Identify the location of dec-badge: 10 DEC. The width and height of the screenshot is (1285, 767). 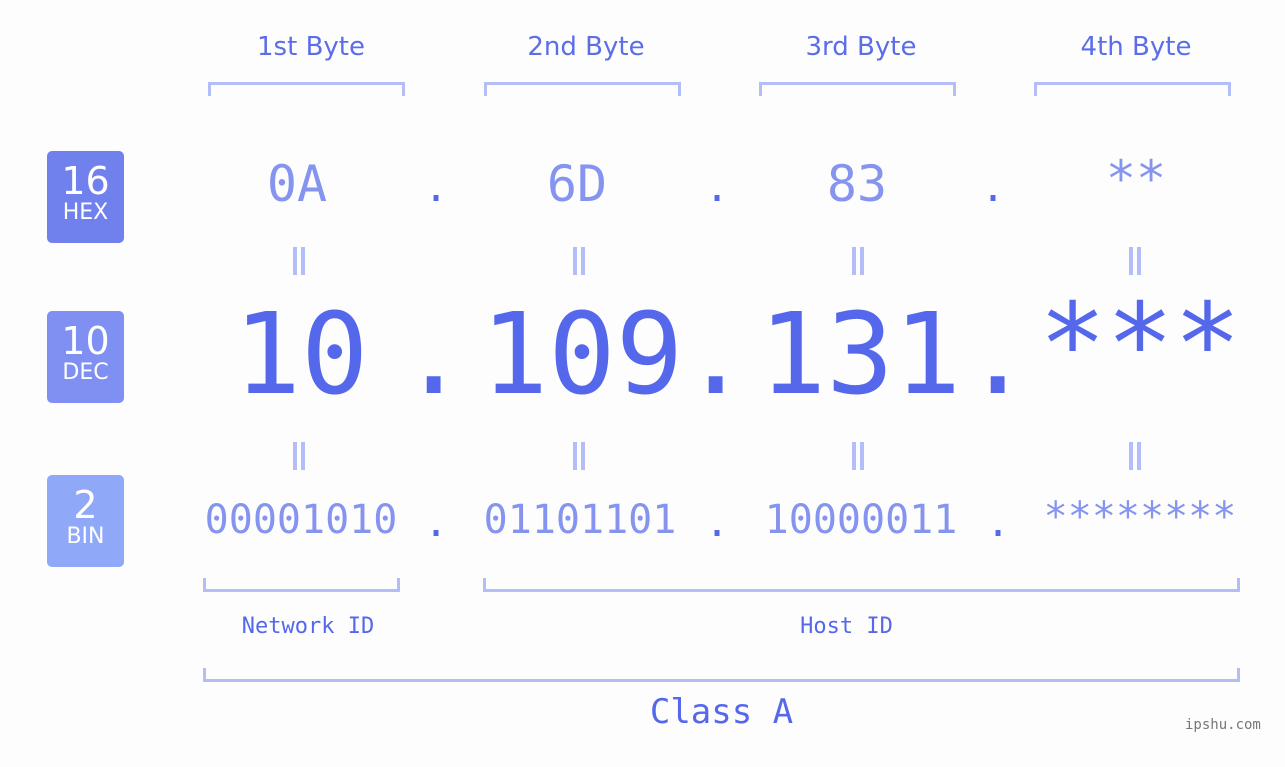
(85, 357).